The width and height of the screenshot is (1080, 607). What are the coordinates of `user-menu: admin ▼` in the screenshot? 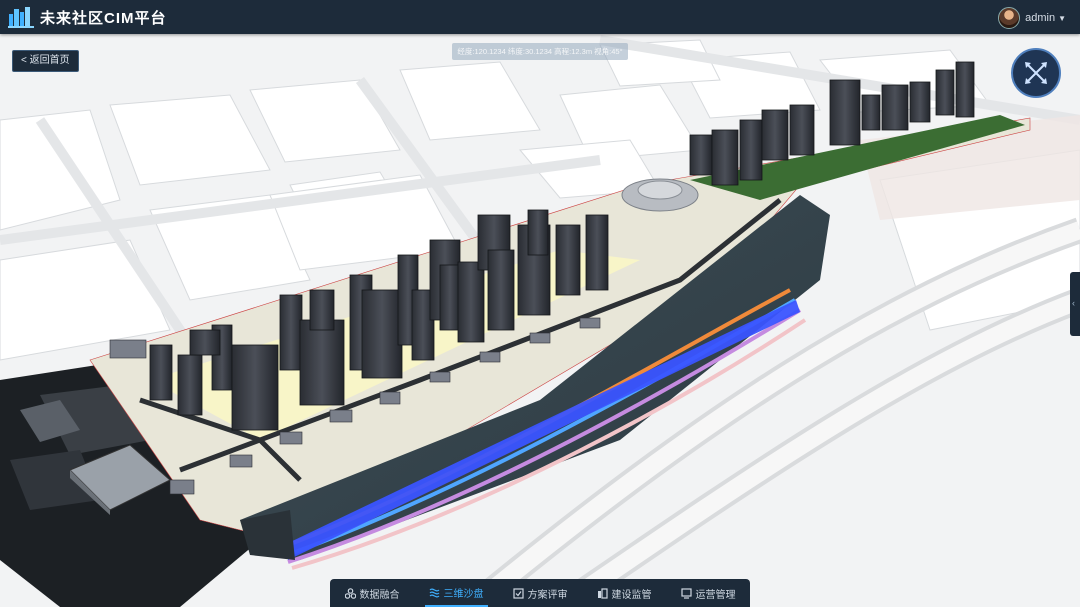 It's located at (1032, 18).